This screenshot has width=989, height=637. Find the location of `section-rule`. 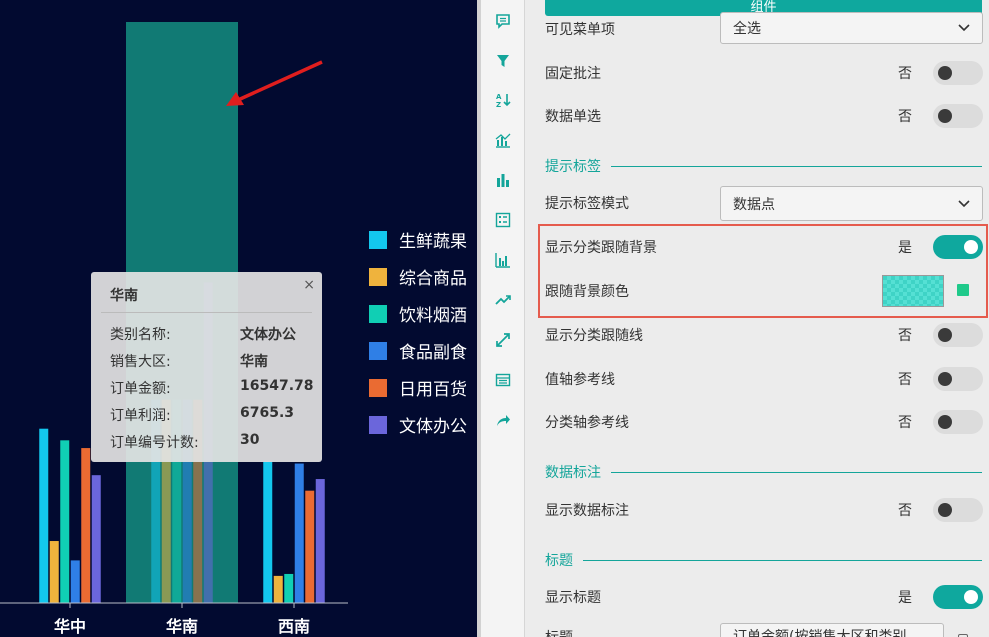

section-rule is located at coordinates (763, 560).